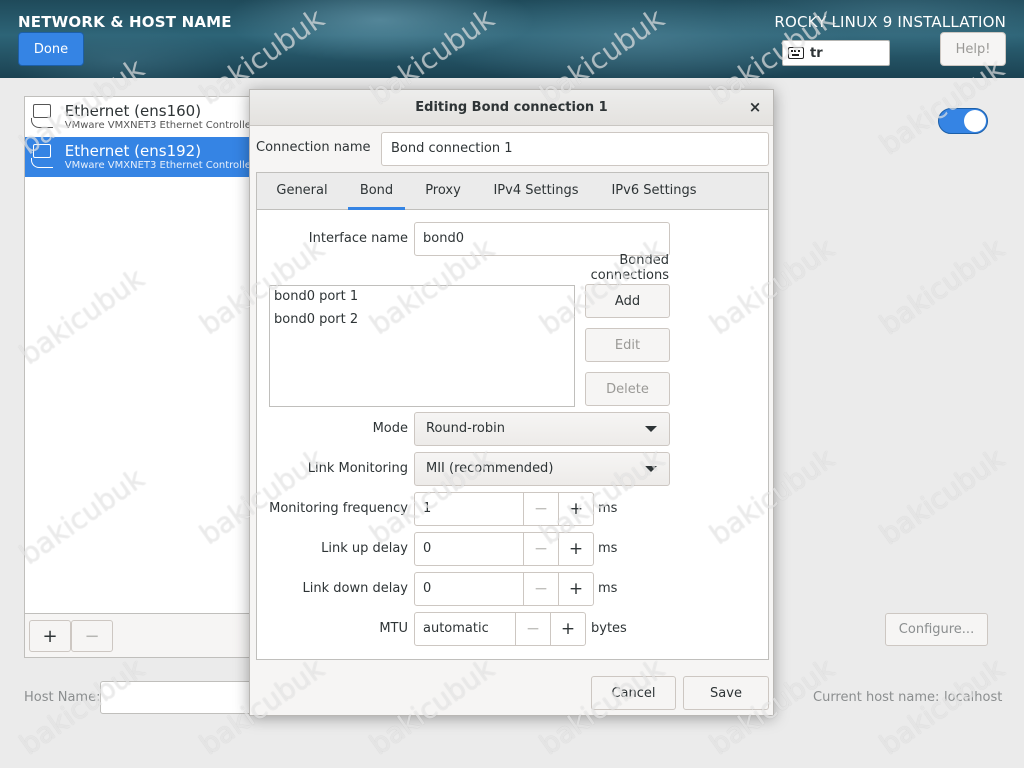 Image resolution: width=1024 pixels, height=768 pixels. Describe the element at coordinates (511, 108) in the screenshot. I see `dialog-title: Editing Bond connection 1` at that location.